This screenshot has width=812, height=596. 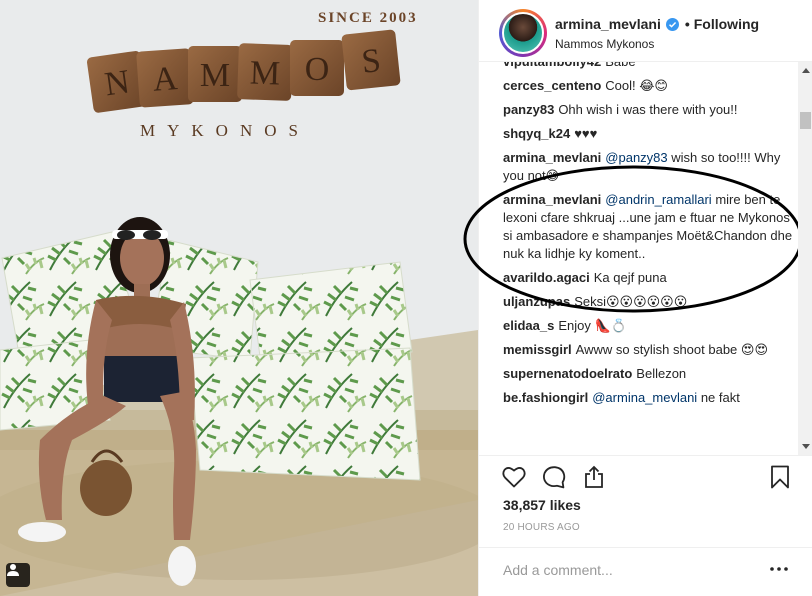 I want to click on comment-username: elidaa_s, so click(x=528, y=325).